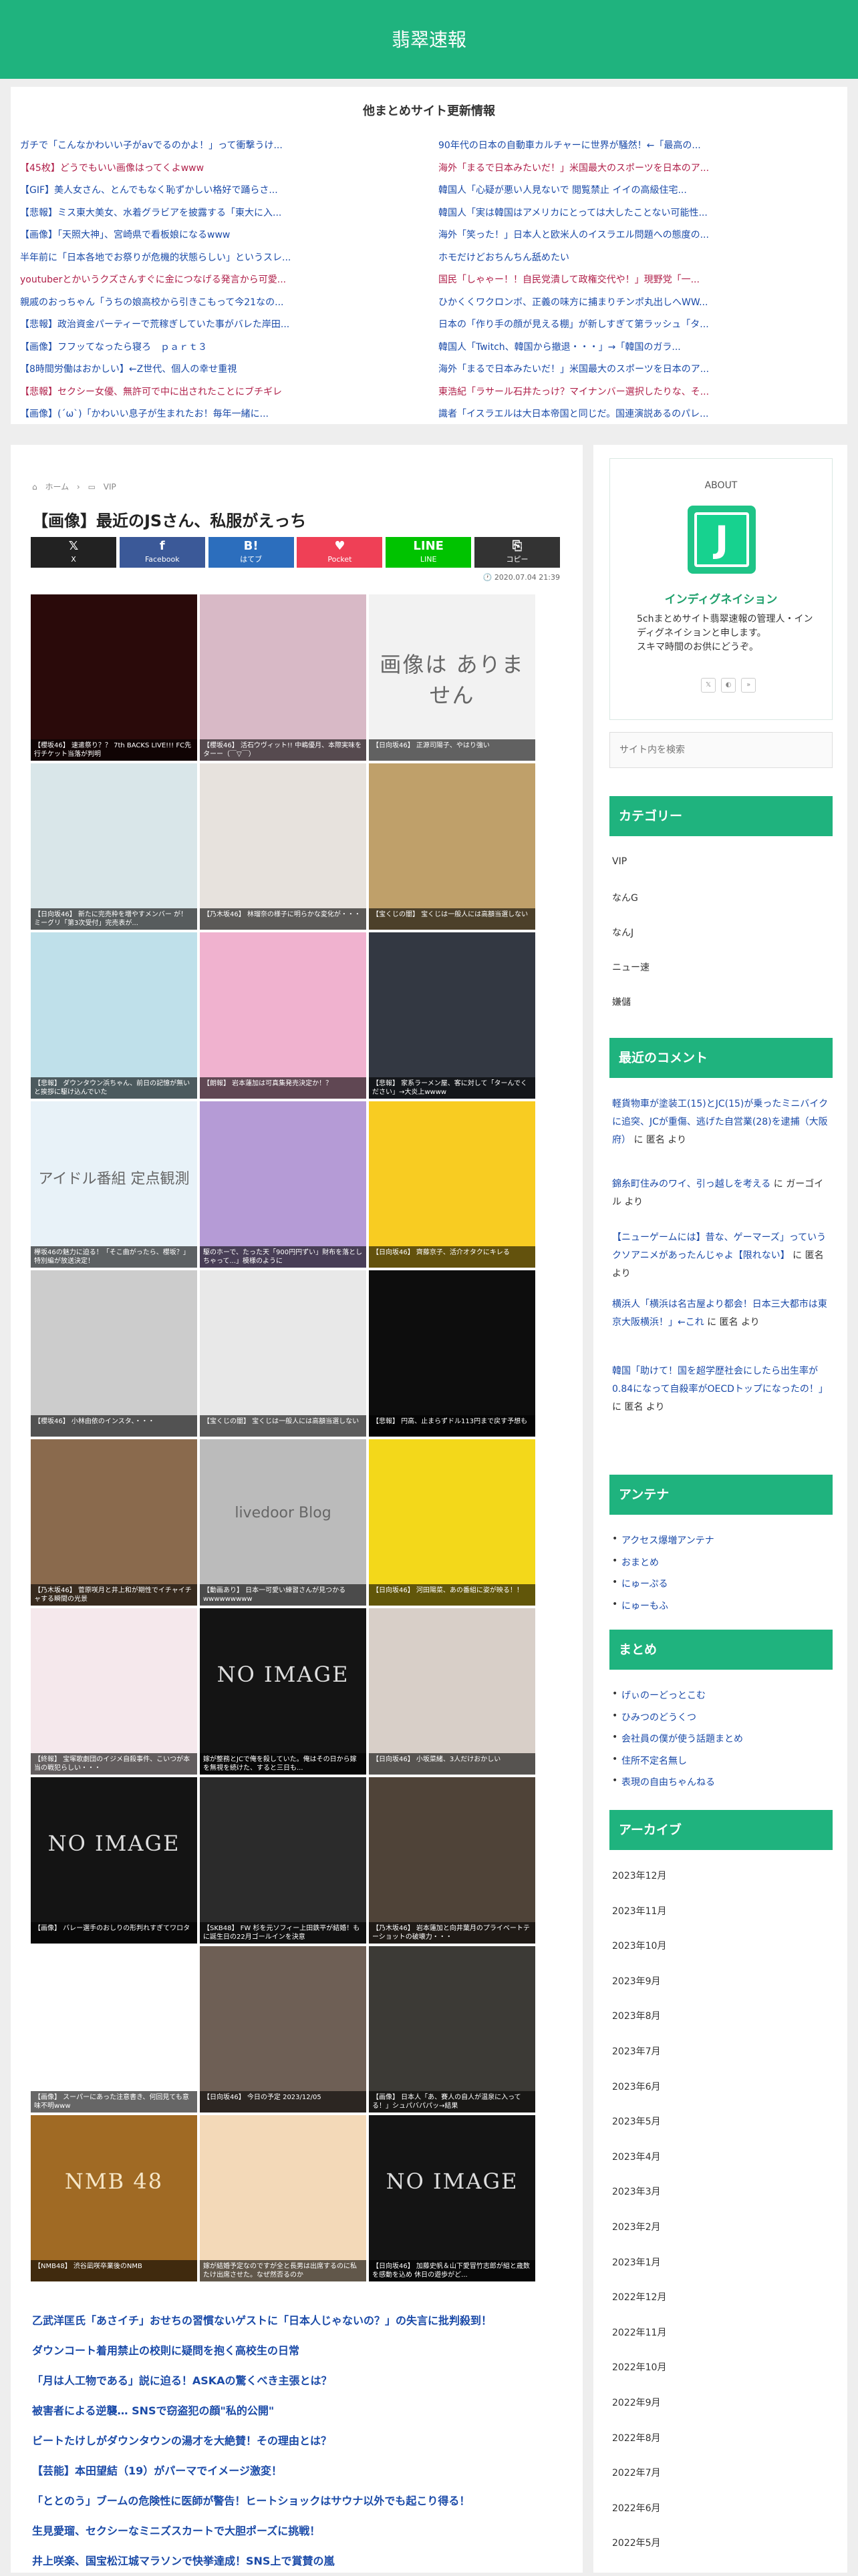 This screenshot has width=858, height=2576. I want to click on thumbnail-card: 【日向坂46】 齊藤京子、活介オタクにキレる, so click(452, 1184).